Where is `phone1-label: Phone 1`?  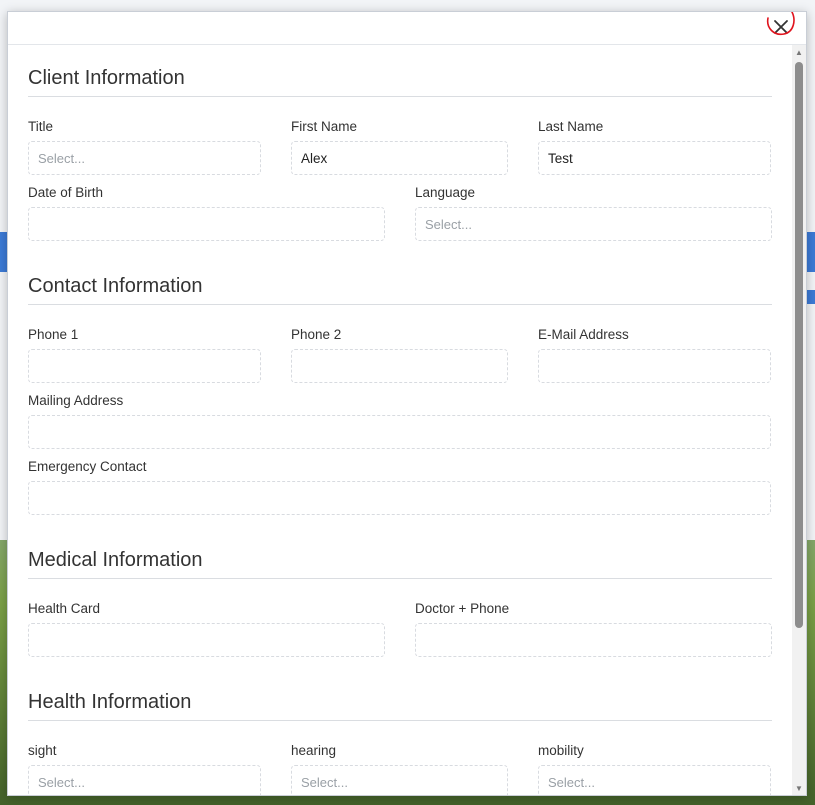
phone1-label: Phone 1 is located at coordinates (53, 334).